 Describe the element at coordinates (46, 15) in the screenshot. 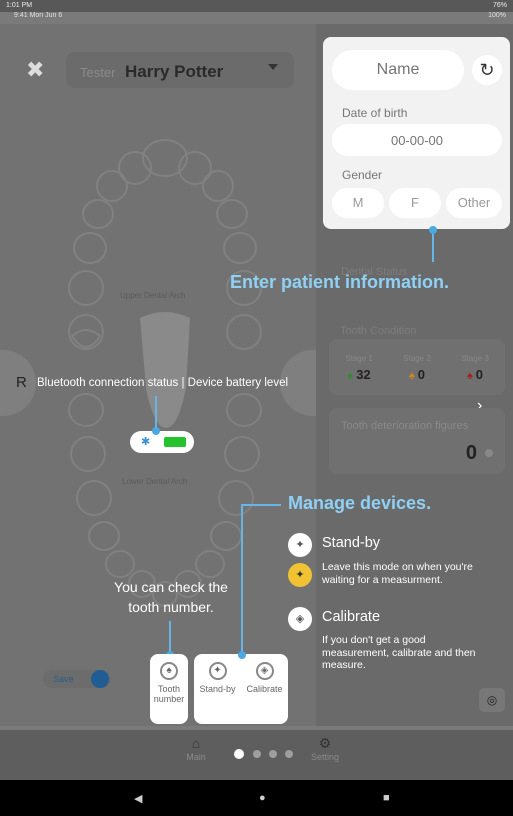

I see `device-date: Mon Jun 6` at that location.